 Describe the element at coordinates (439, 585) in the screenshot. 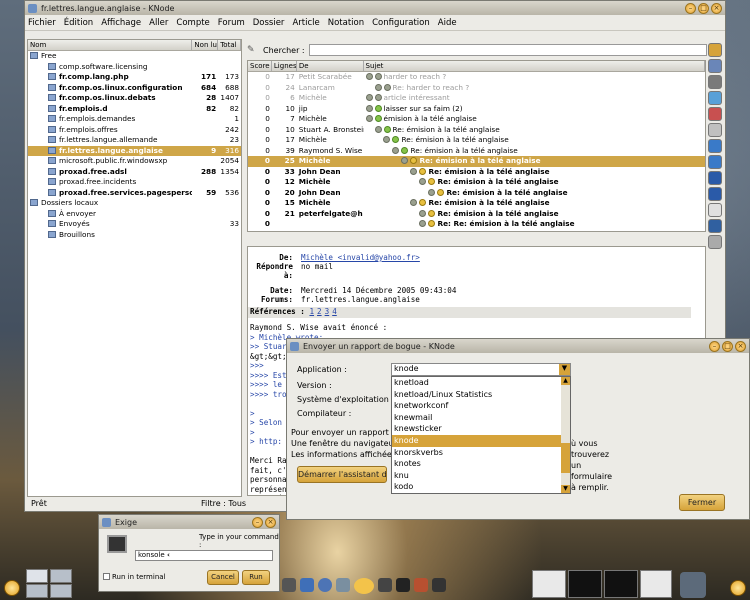

I see `monitor-icon` at that location.